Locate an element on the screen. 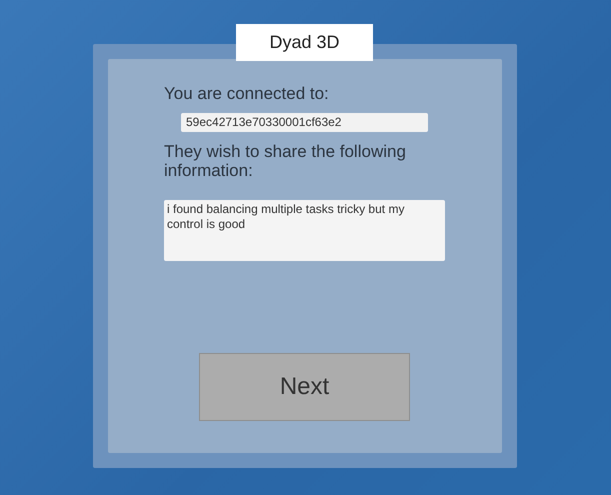 The width and height of the screenshot is (611, 495). share-label: They wish to share the following information: is located at coordinates (285, 161).